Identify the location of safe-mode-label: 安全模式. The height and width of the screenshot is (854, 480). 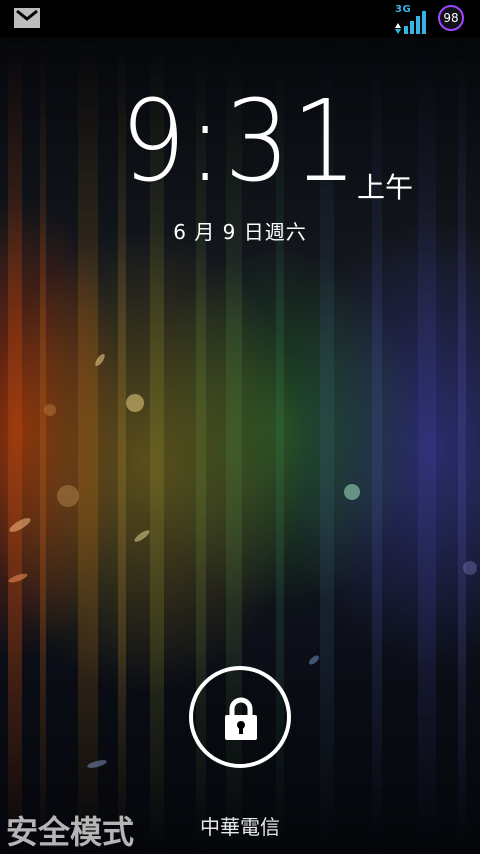
(70, 832).